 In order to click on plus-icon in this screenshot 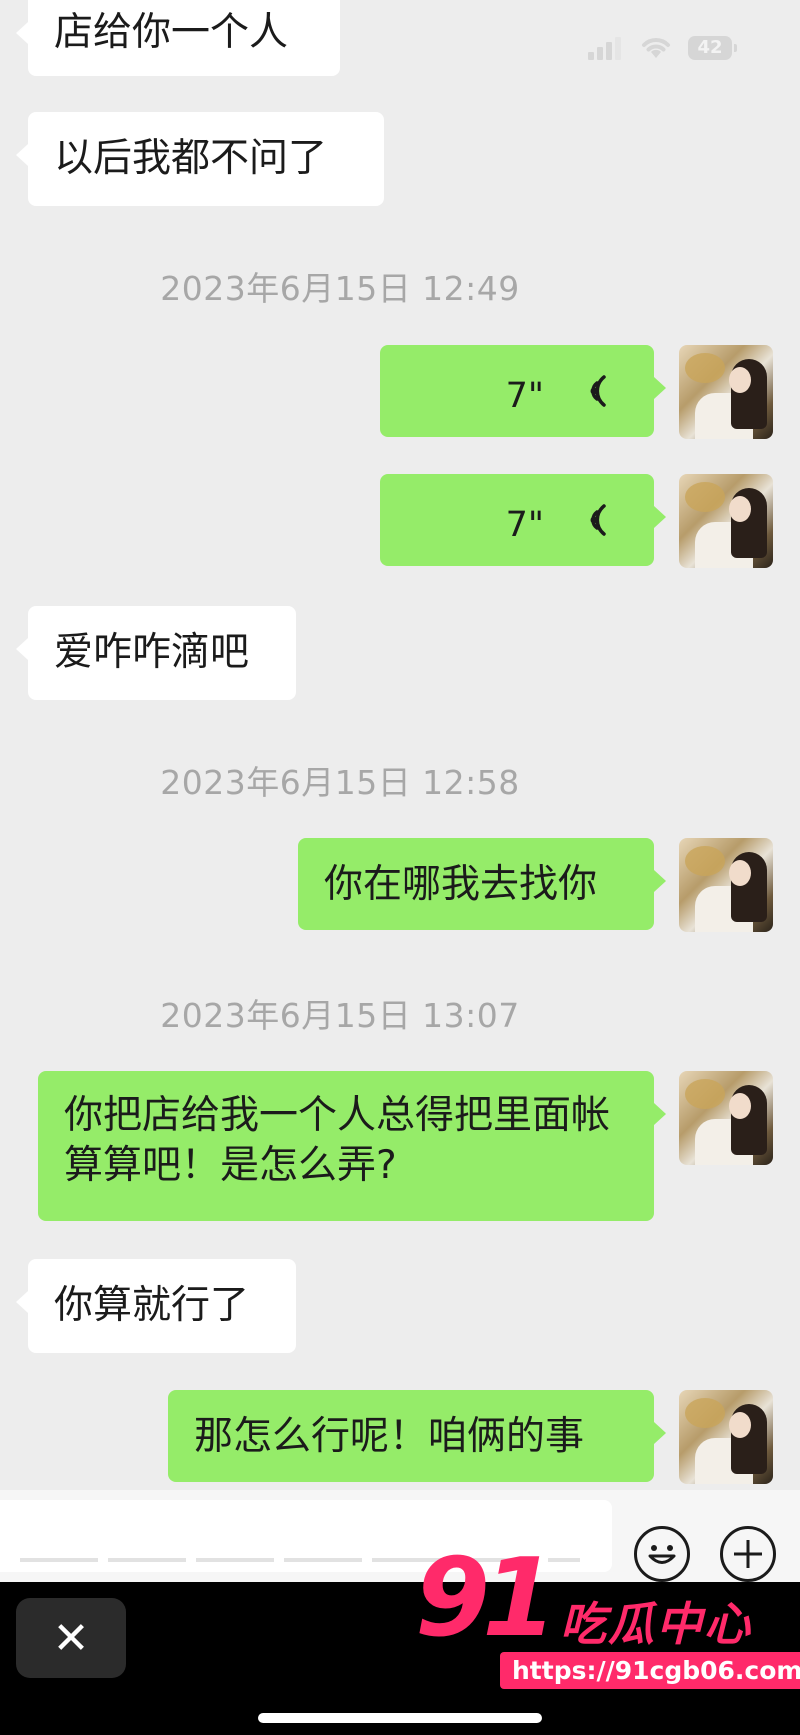, I will do `click(748, 1554)`.